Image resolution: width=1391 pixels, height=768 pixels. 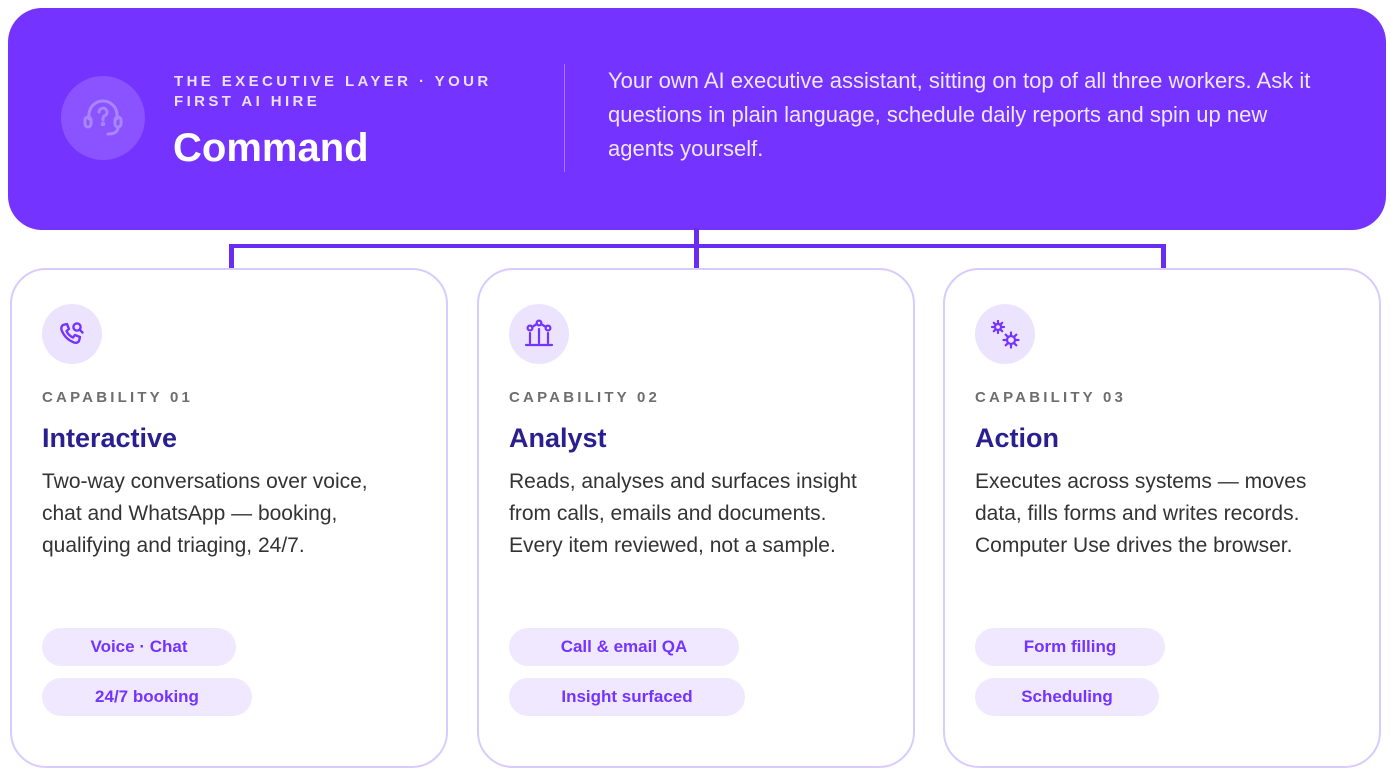 What do you see at coordinates (147, 697) in the screenshot?
I see `capability-tag: 24/7 booking` at bounding box center [147, 697].